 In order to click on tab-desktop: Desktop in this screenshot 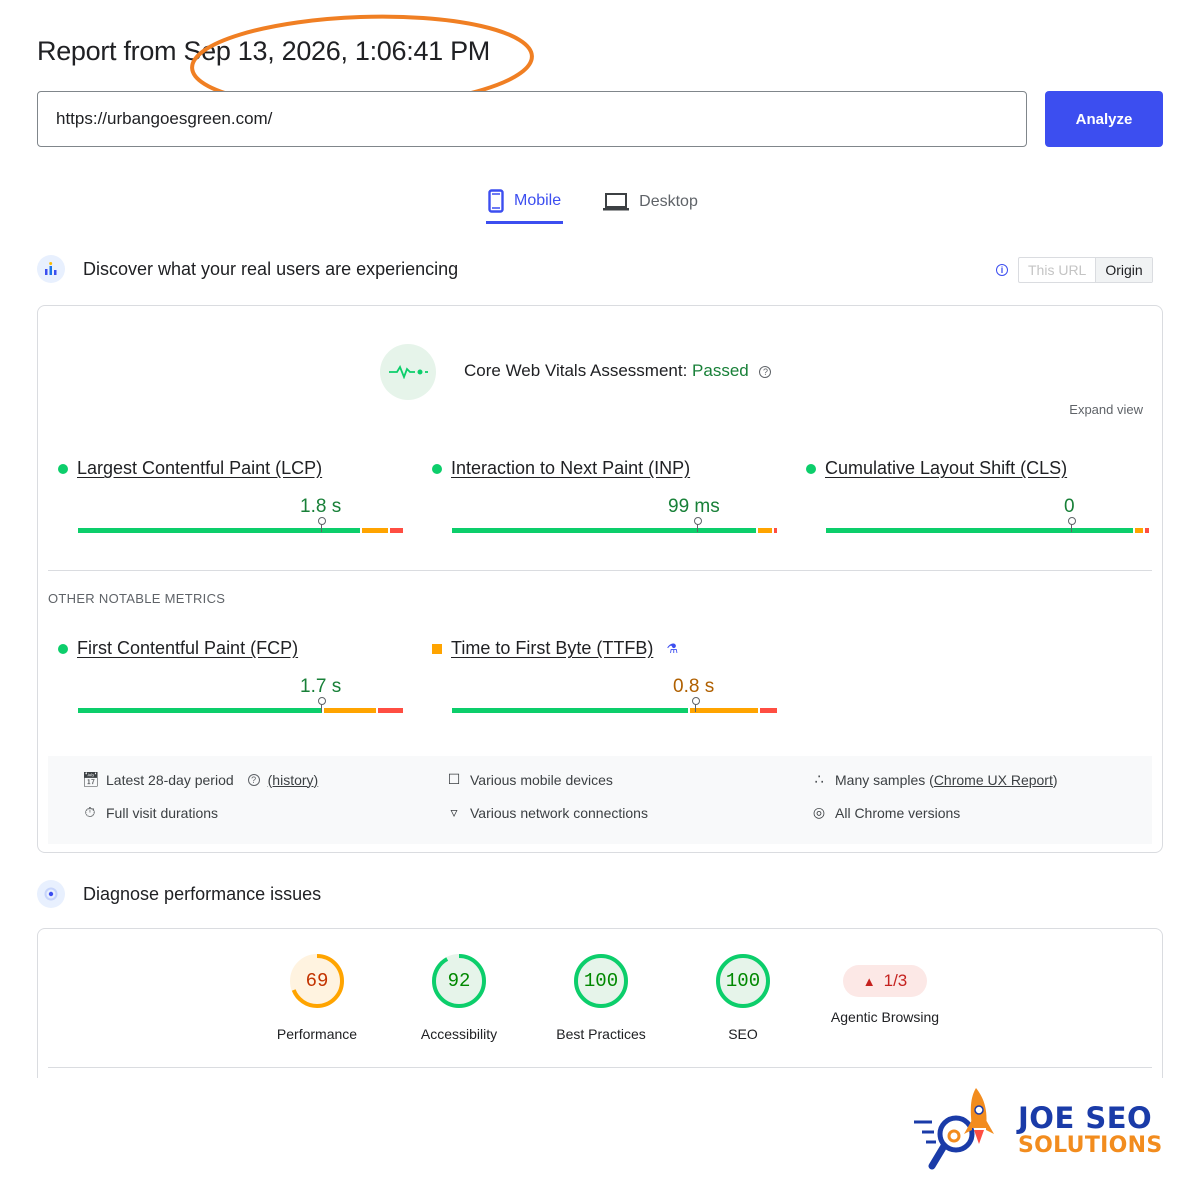, I will do `click(650, 202)`.